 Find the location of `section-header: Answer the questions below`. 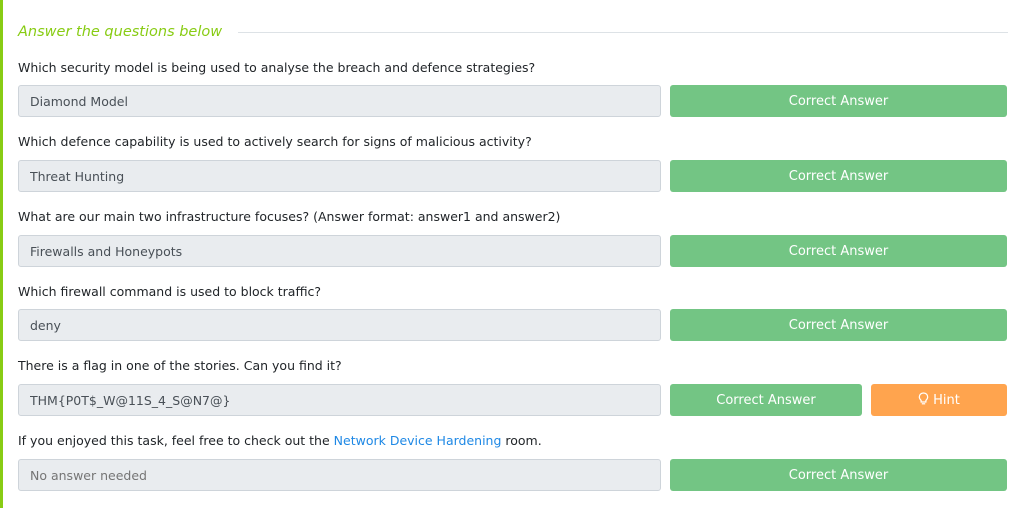

section-header: Answer the questions below is located at coordinates (513, 32).